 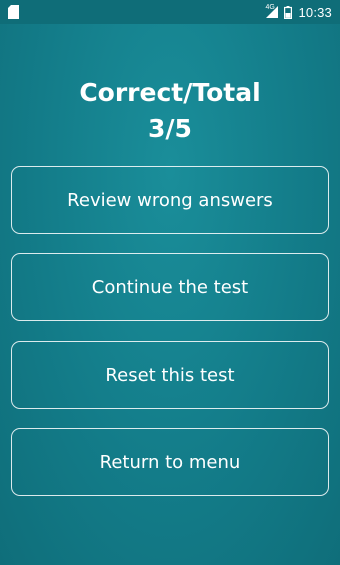 I want to click on status-left, so click(x=13, y=12).